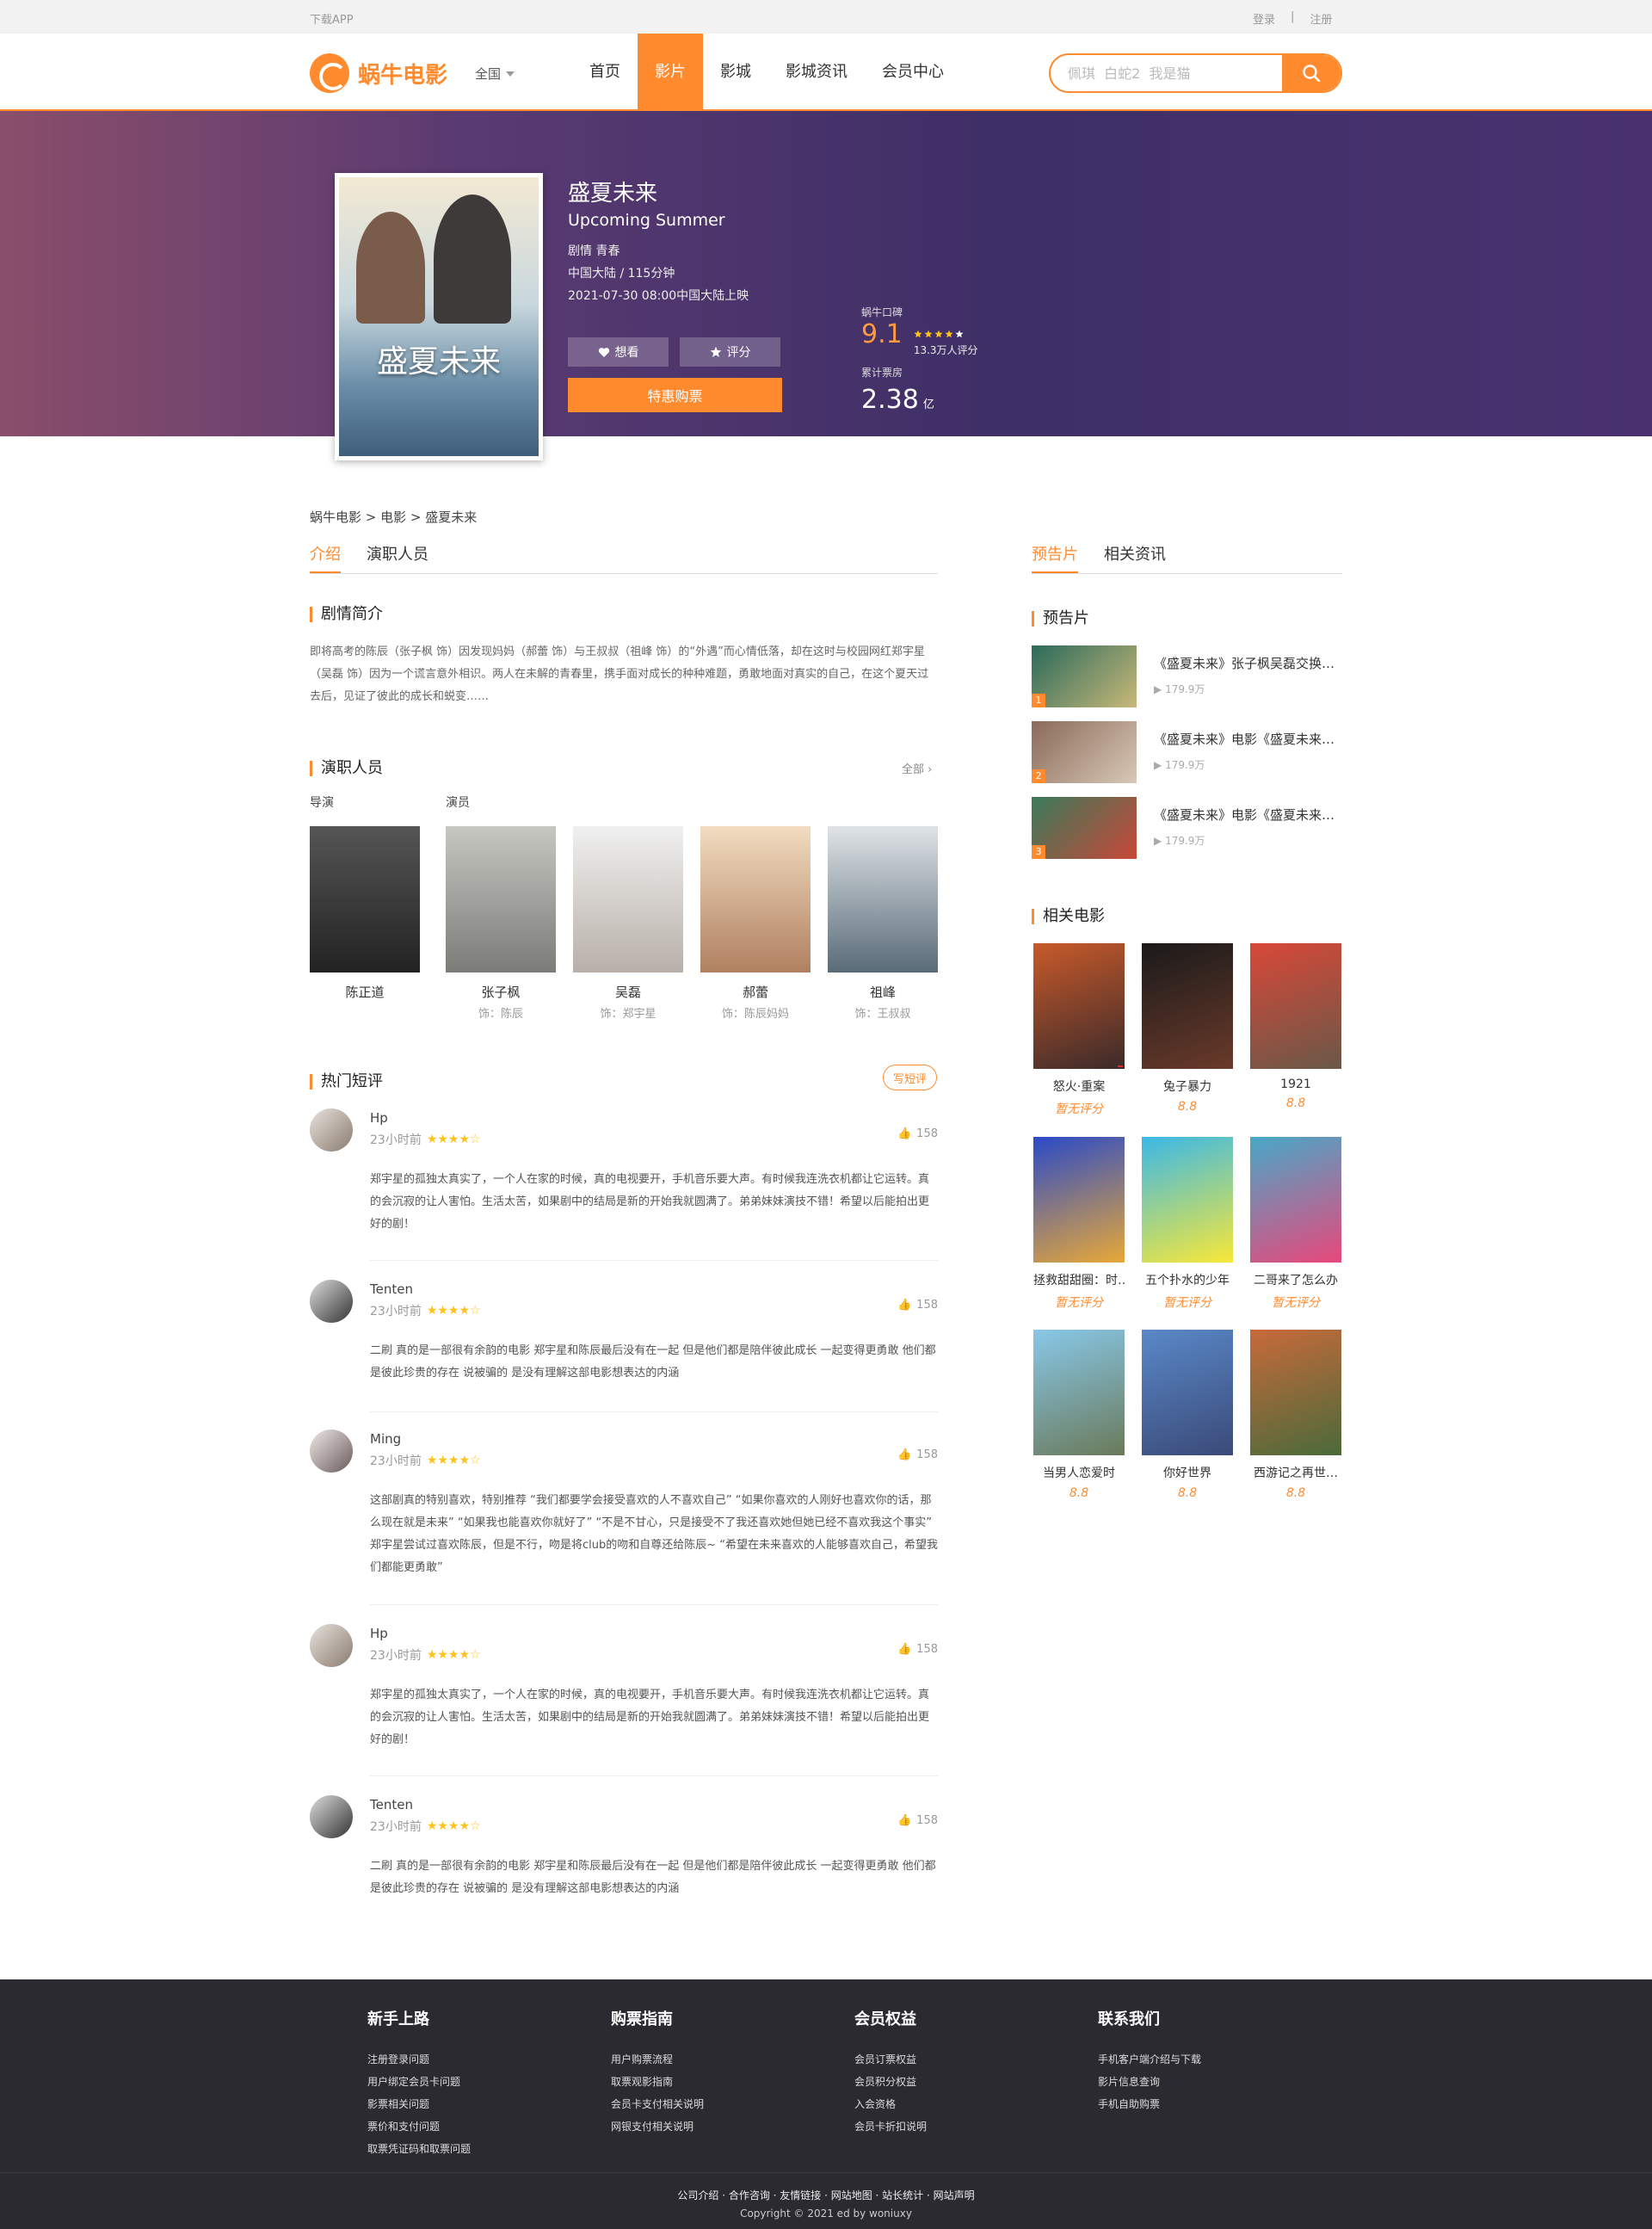 The height and width of the screenshot is (2229, 1652). What do you see at coordinates (730, 352) in the screenshot?
I see `rate-button: 评分` at bounding box center [730, 352].